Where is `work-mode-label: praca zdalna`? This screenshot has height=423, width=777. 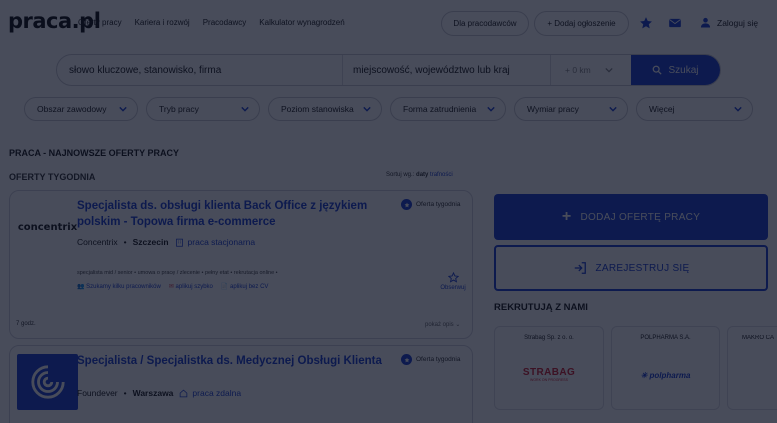
work-mode-label: praca zdalna is located at coordinates (217, 393).